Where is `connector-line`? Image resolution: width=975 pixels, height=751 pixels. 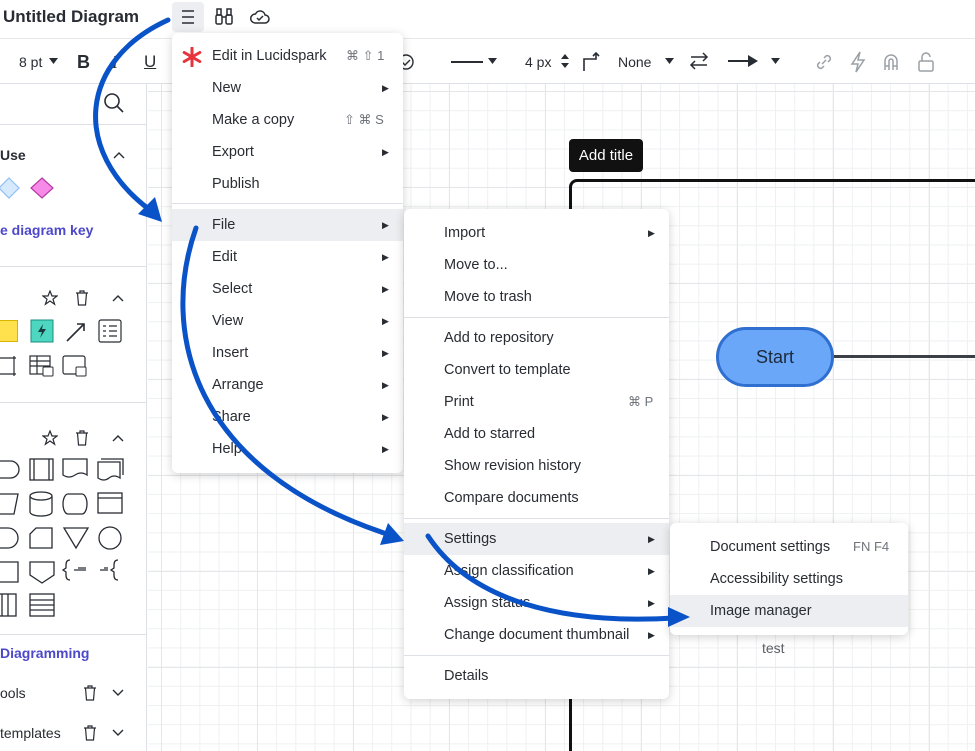 connector-line is located at coordinates (904, 356).